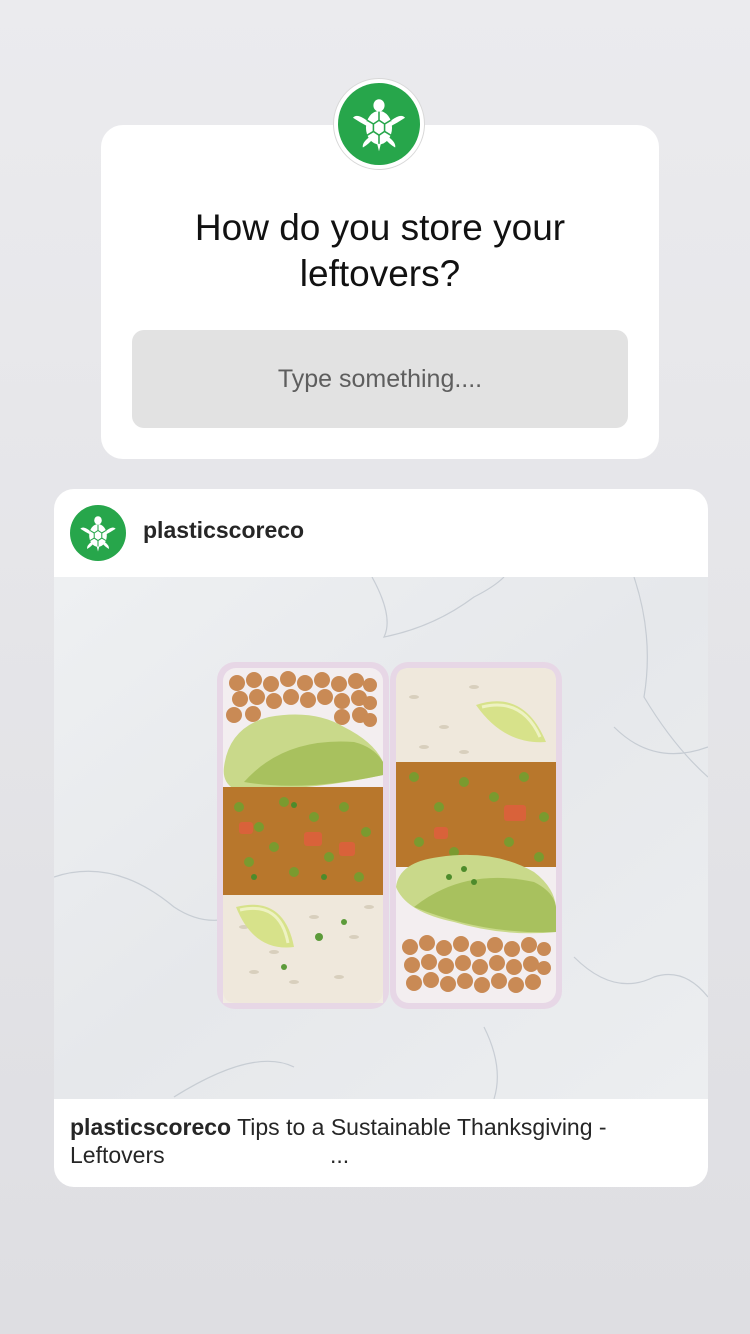 This screenshot has width=750, height=1334. Describe the element at coordinates (223, 530) in the screenshot. I see `post-username: plasticscoreco` at that location.